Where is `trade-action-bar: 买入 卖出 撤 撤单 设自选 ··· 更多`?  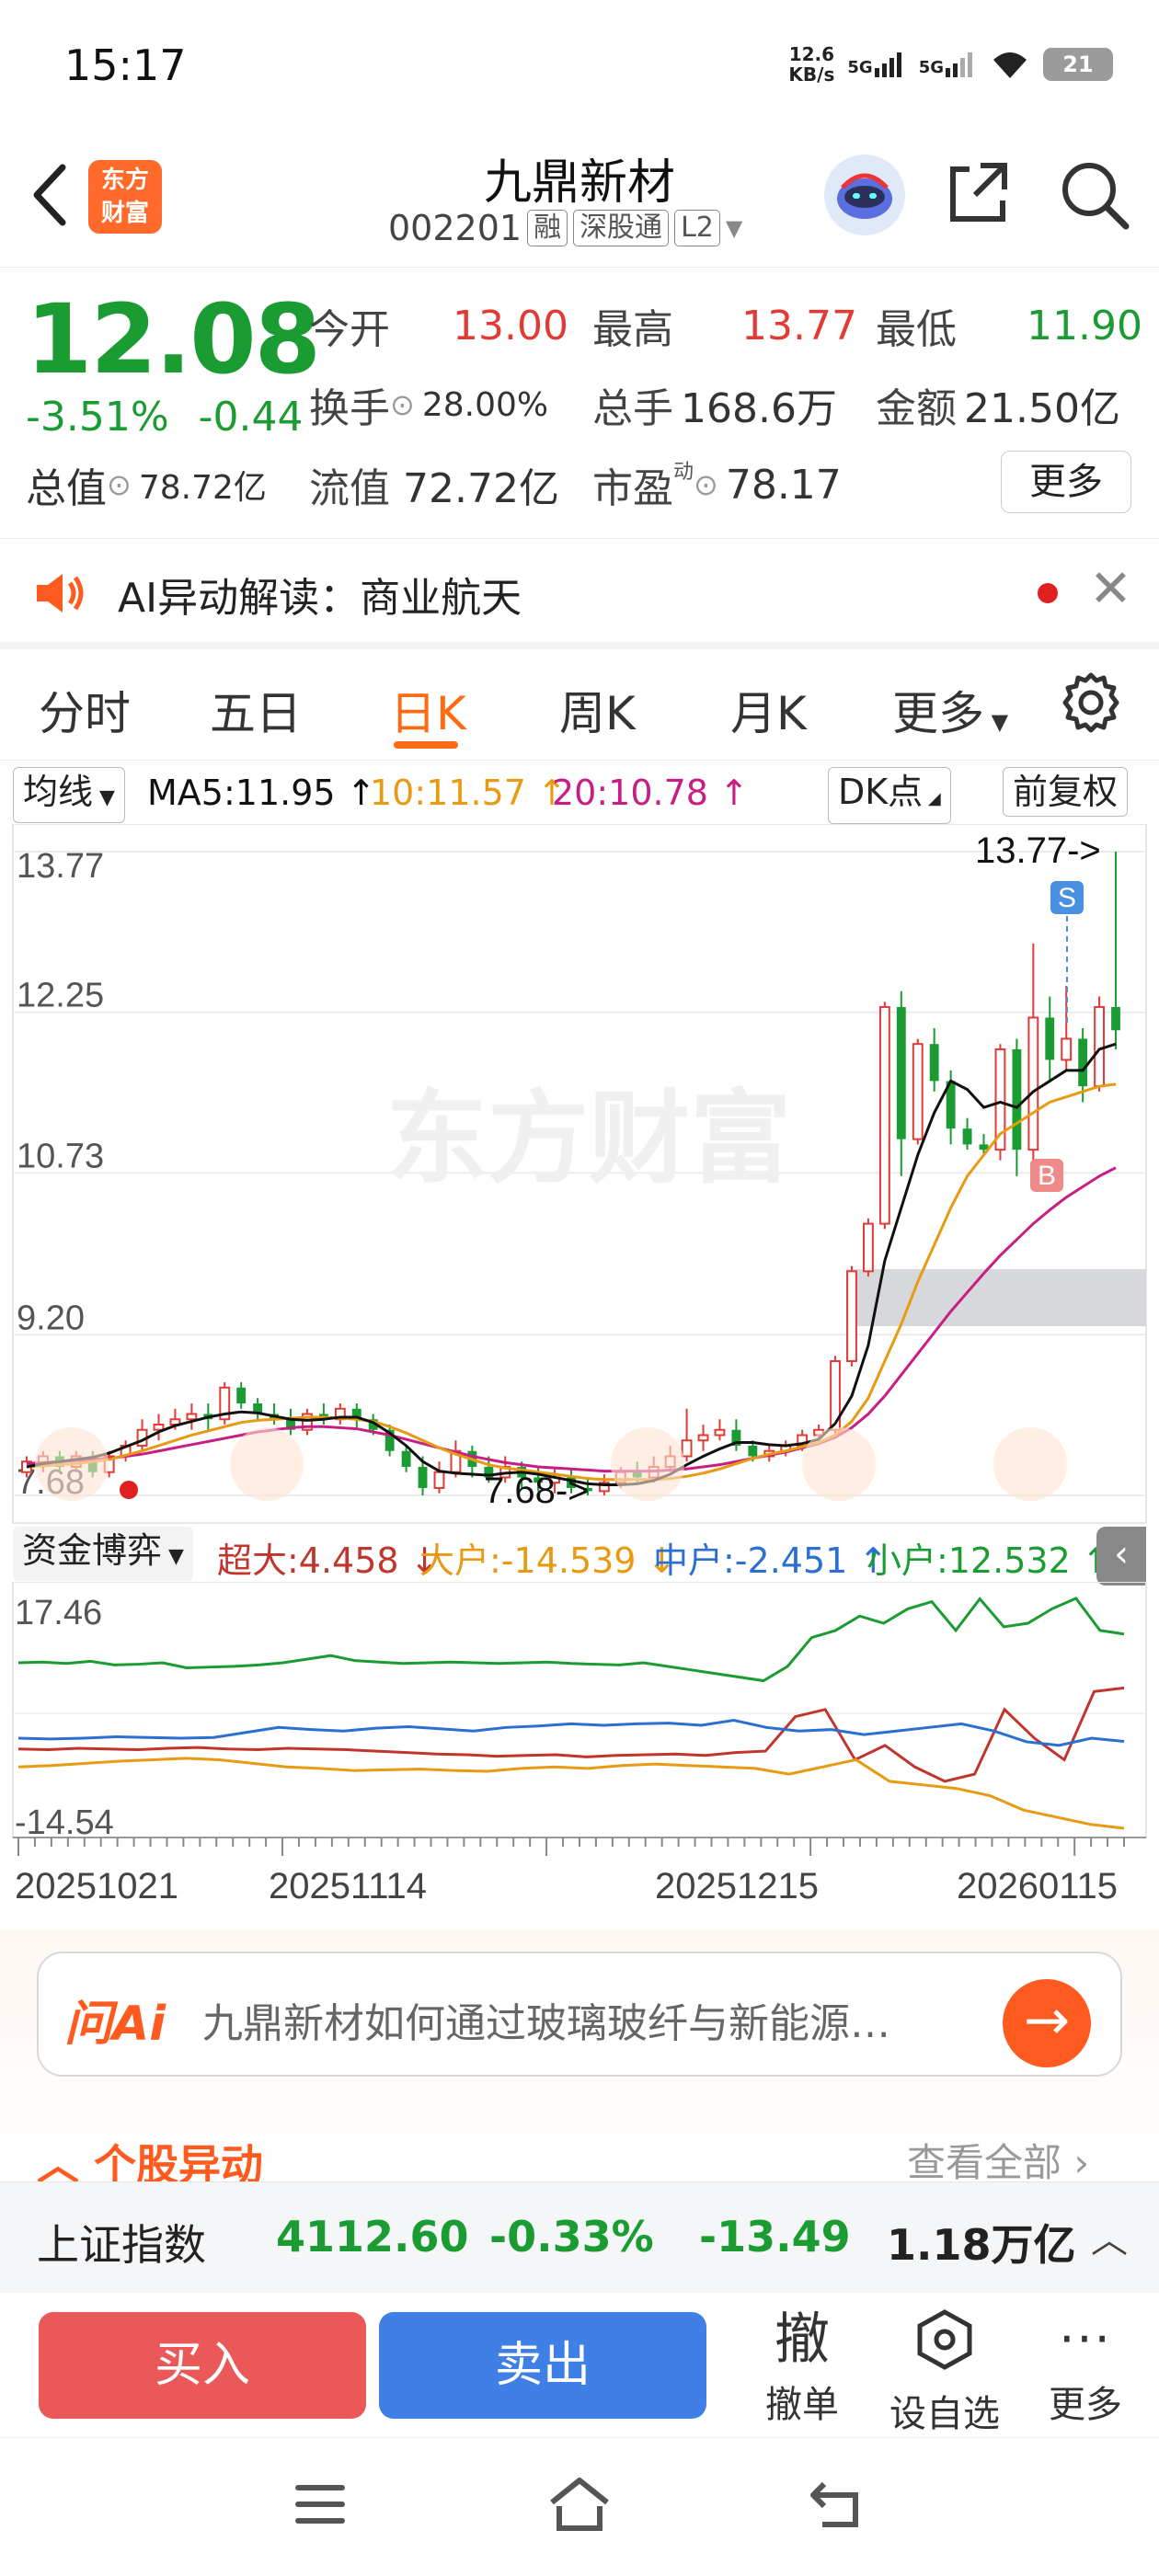 trade-action-bar: 买入 卖出 撤 撤单 设自选 ··· 更多 is located at coordinates (579, 2364).